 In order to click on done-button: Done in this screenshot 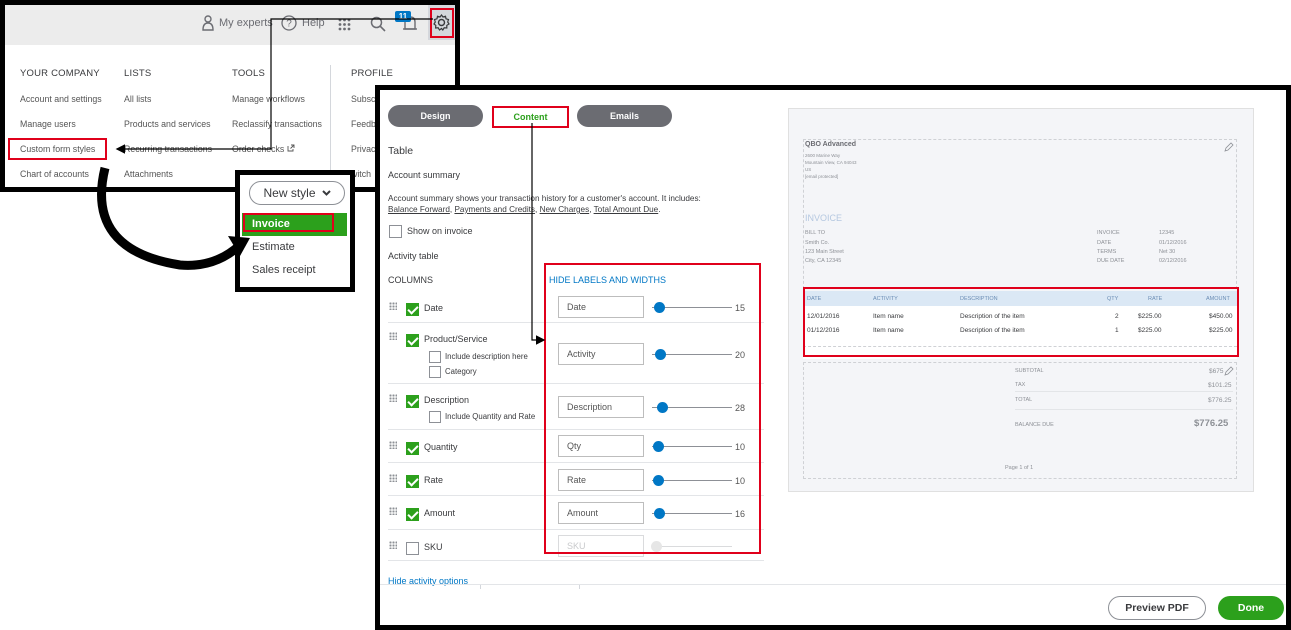, I will do `click(1251, 608)`.